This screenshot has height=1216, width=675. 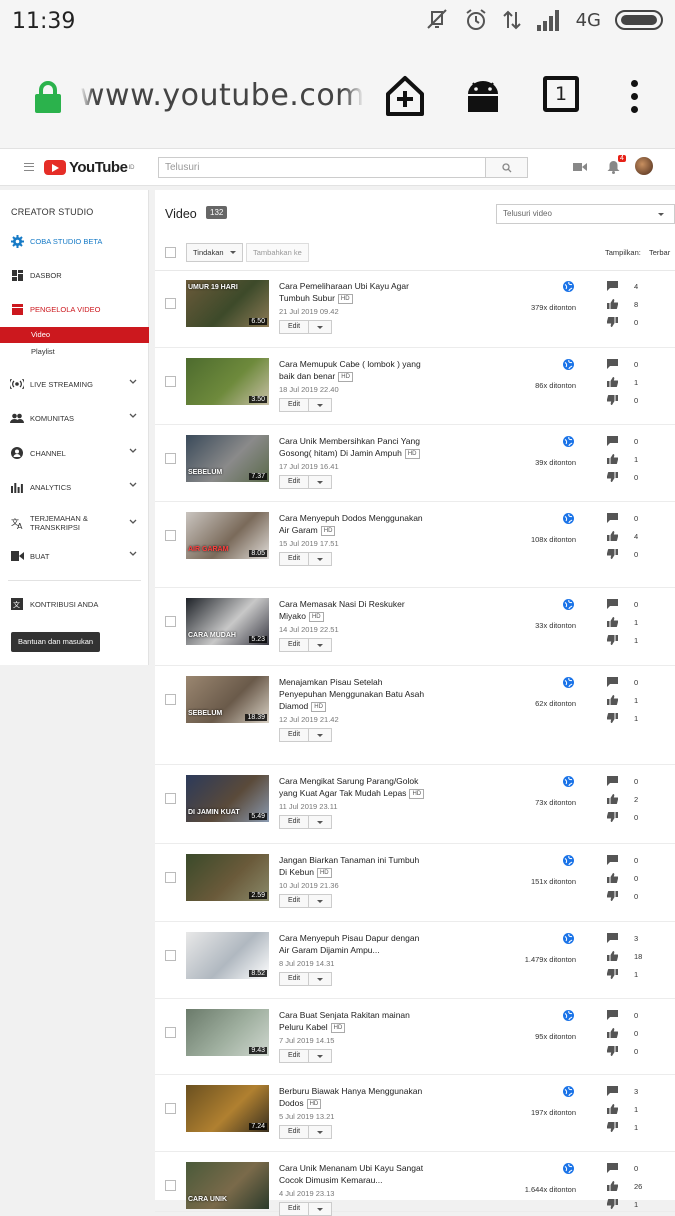 What do you see at coordinates (627, 305) in the screenshot?
I see `likes-stat: 8` at bounding box center [627, 305].